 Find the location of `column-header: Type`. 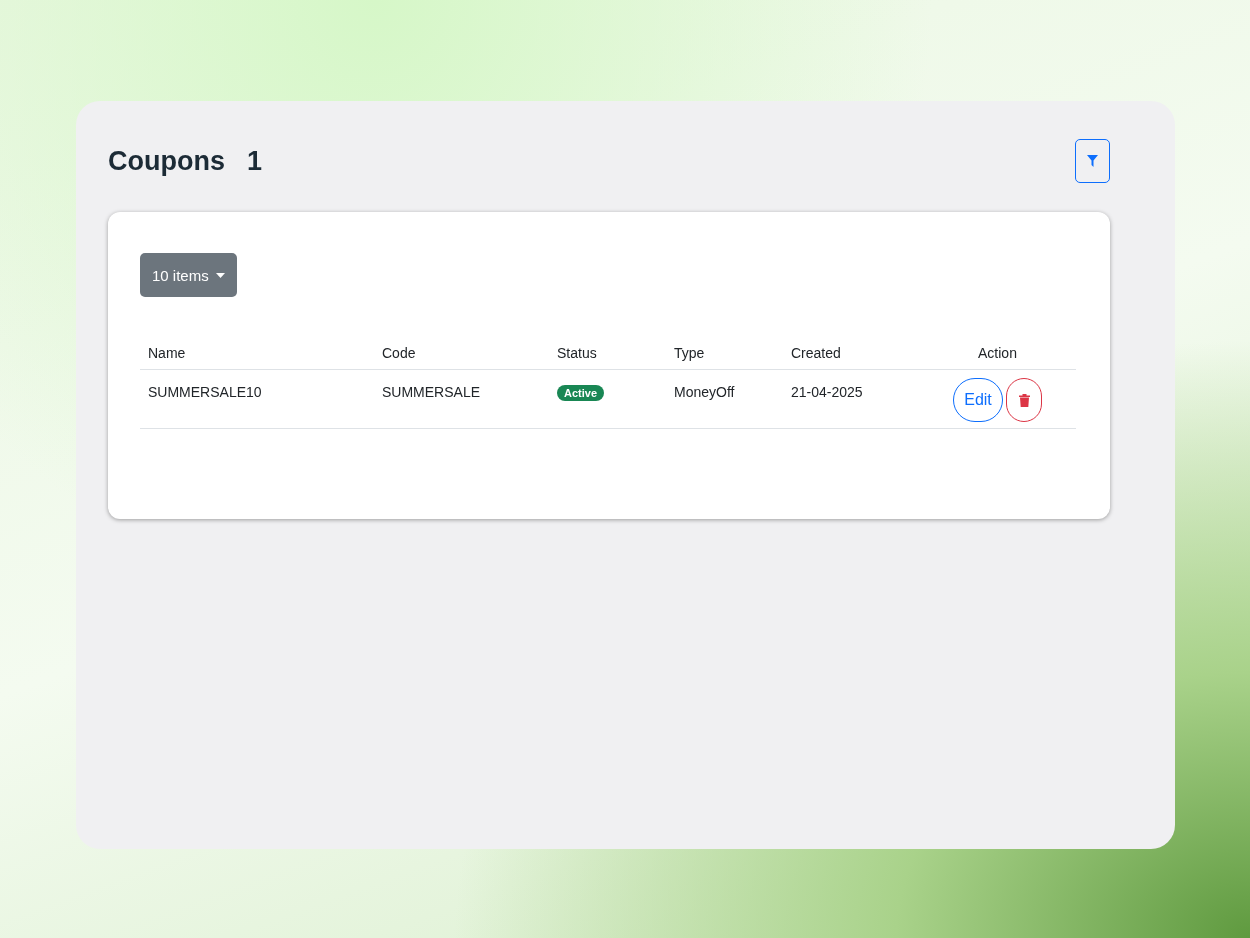

column-header: Type is located at coordinates (689, 353).